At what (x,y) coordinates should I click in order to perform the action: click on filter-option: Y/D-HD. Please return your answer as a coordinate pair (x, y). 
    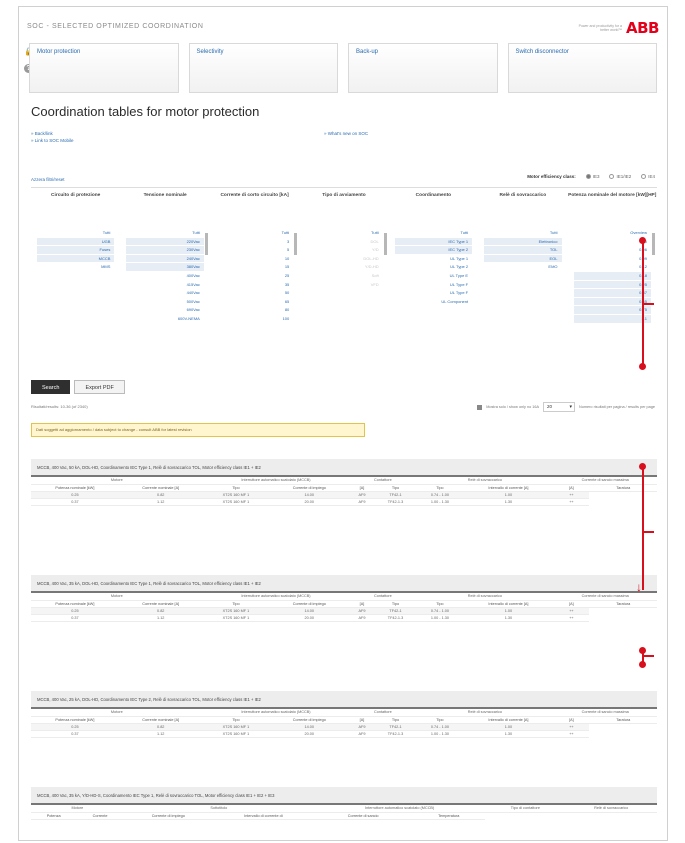
    Looking at the image, I should click on (344, 267).